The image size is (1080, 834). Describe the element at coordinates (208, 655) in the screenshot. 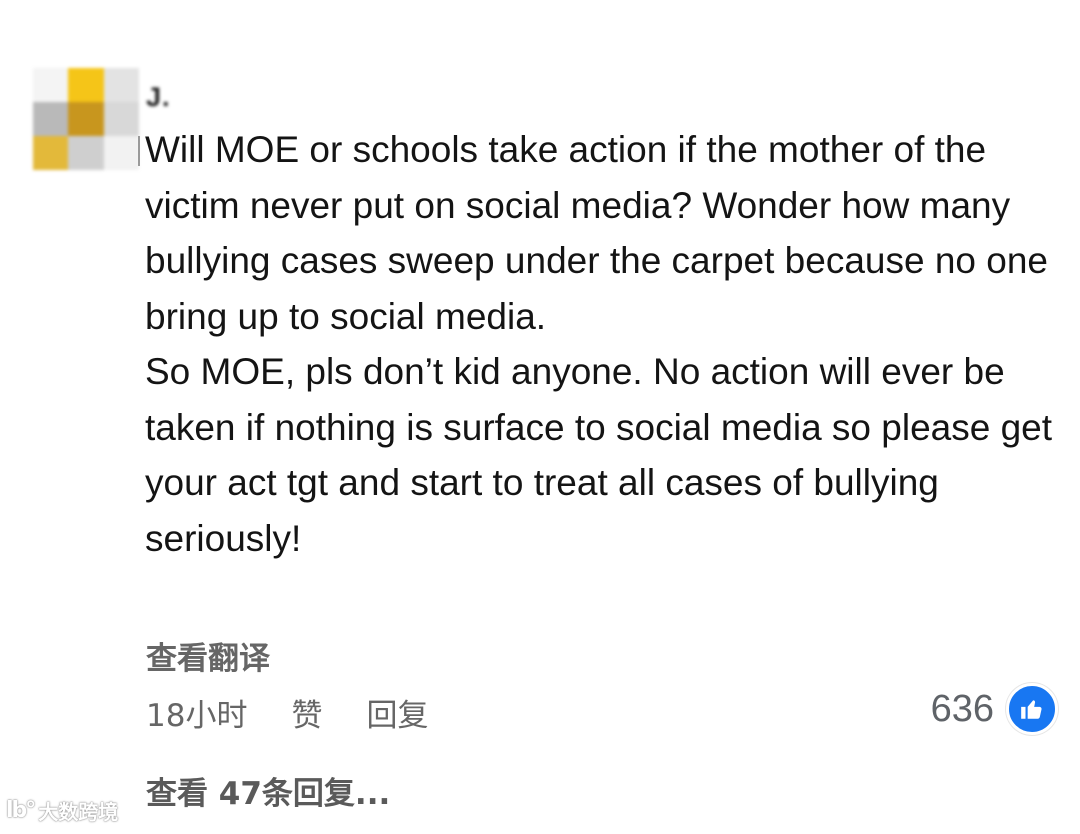

I see `translate-link: 查看翻译` at that location.